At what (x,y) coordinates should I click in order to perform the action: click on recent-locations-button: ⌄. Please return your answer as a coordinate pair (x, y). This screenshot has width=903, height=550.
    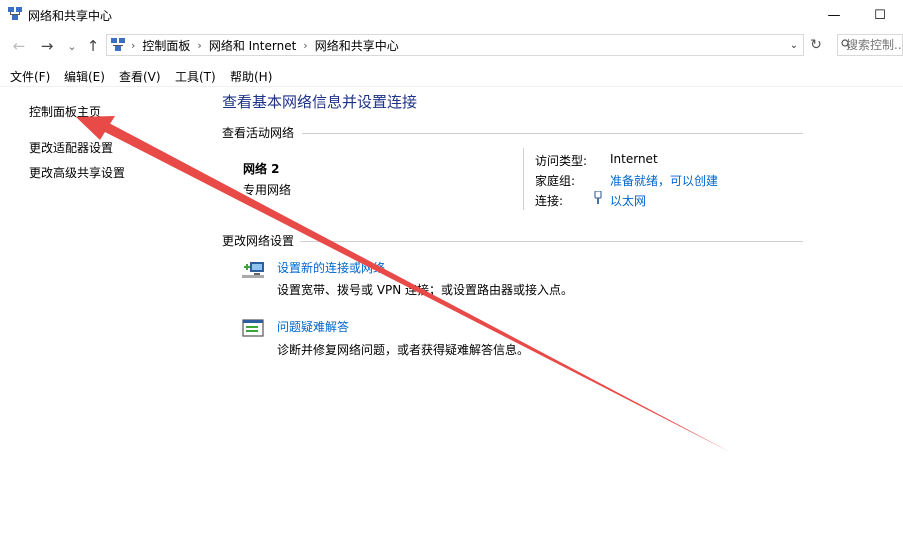
    Looking at the image, I should click on (72, 46).